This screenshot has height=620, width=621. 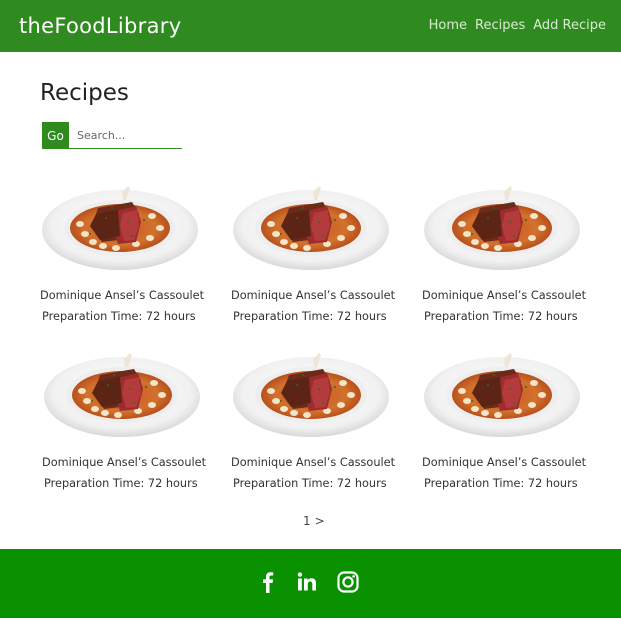 What do you see at coordinates (268, 582) in the screenshot?
I see `facebook-icon` at bounding box center [268, 582].